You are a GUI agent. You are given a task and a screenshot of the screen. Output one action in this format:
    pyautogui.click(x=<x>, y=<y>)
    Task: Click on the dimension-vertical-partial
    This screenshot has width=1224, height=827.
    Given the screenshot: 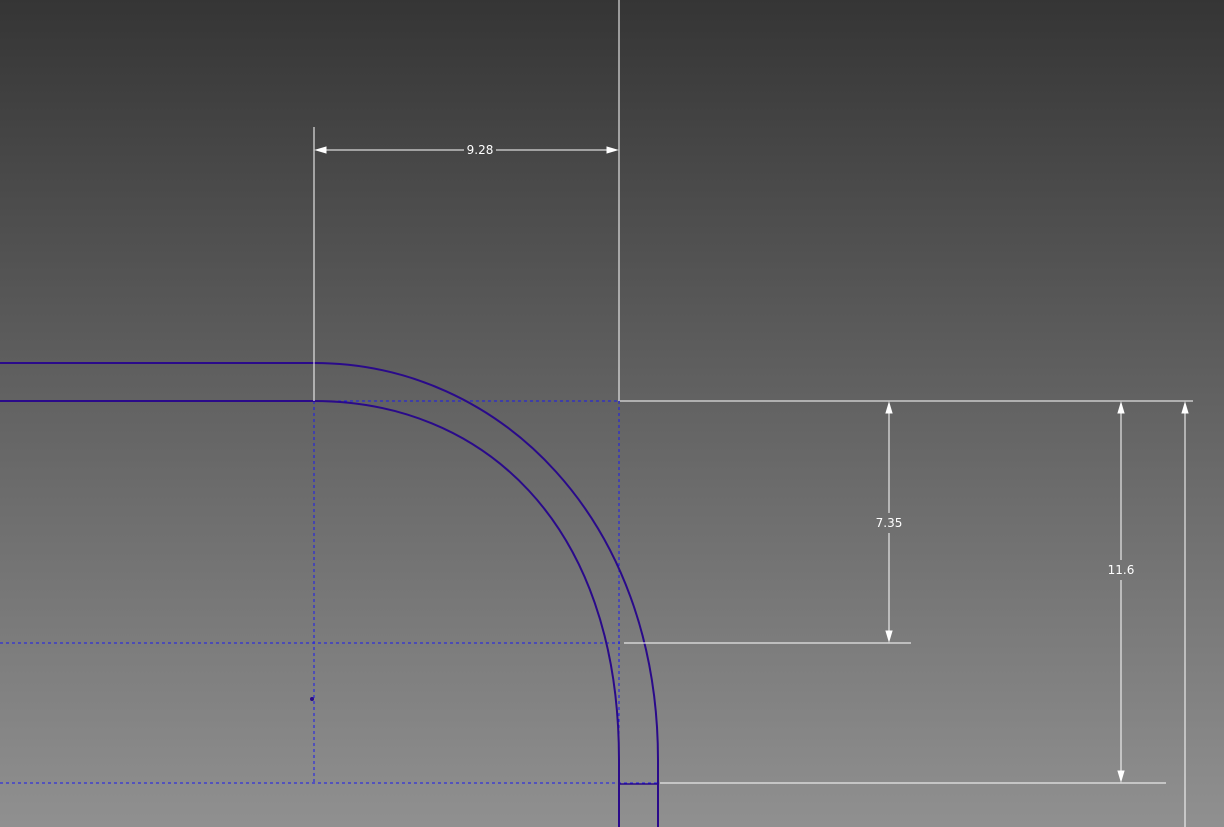 What is the action you would take?
    pyautogui.click(x=1185, y=614)
    